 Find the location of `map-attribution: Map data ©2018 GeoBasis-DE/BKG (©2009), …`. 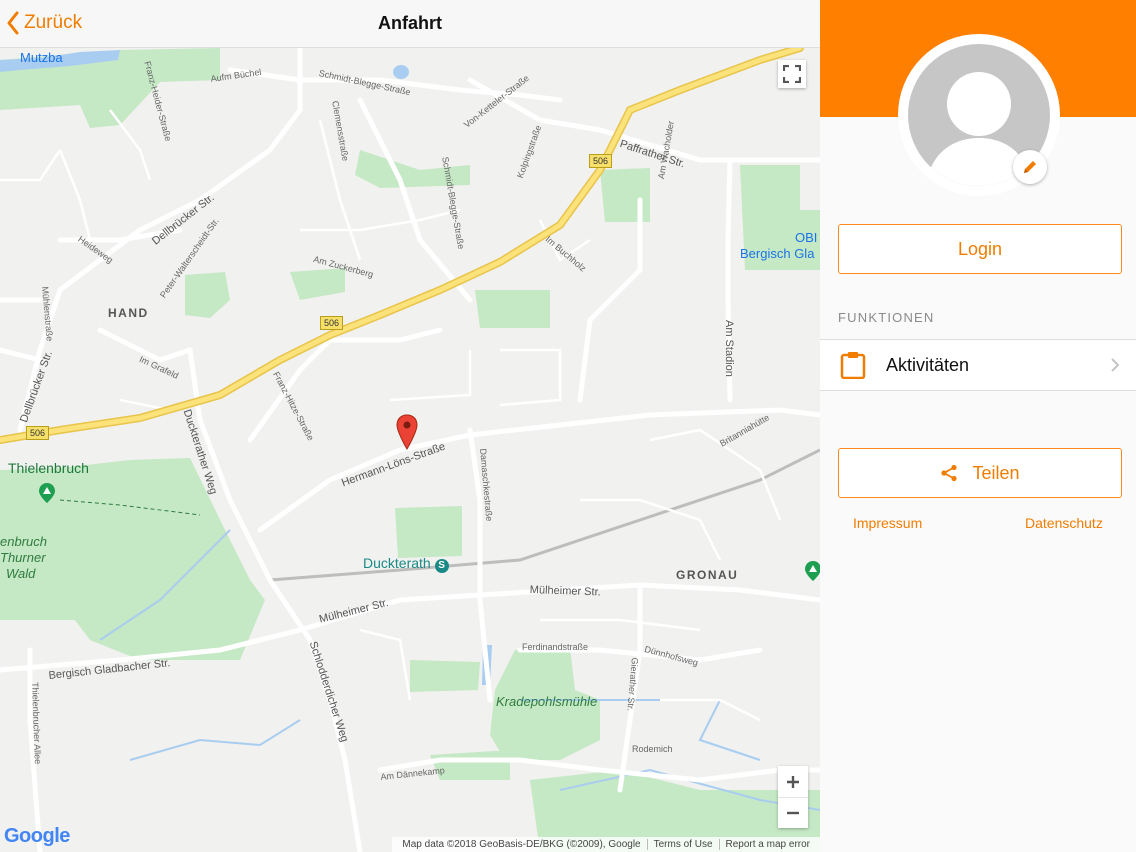

map-attribution: Map data ©2018 GeoBasis-DE/BKG (©2009), … is located at coordinates (606, 844).